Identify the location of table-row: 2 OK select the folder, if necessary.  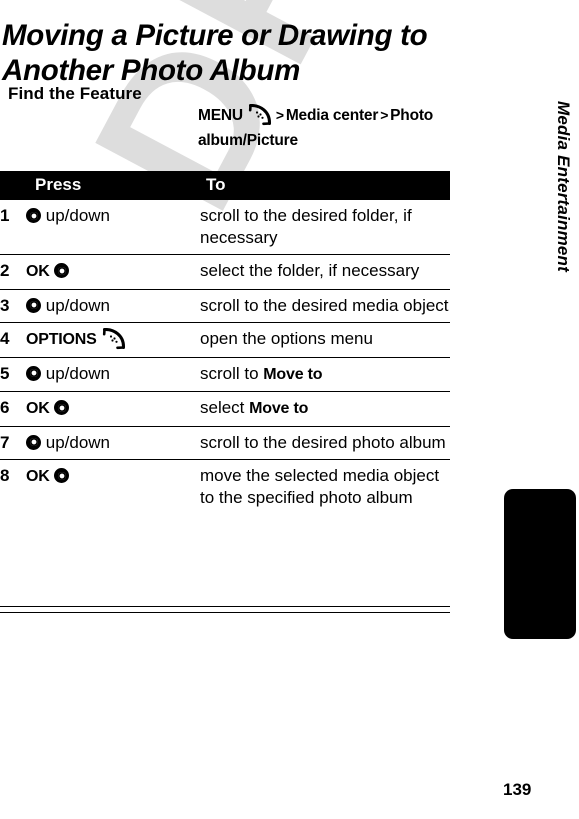
(225, 272).